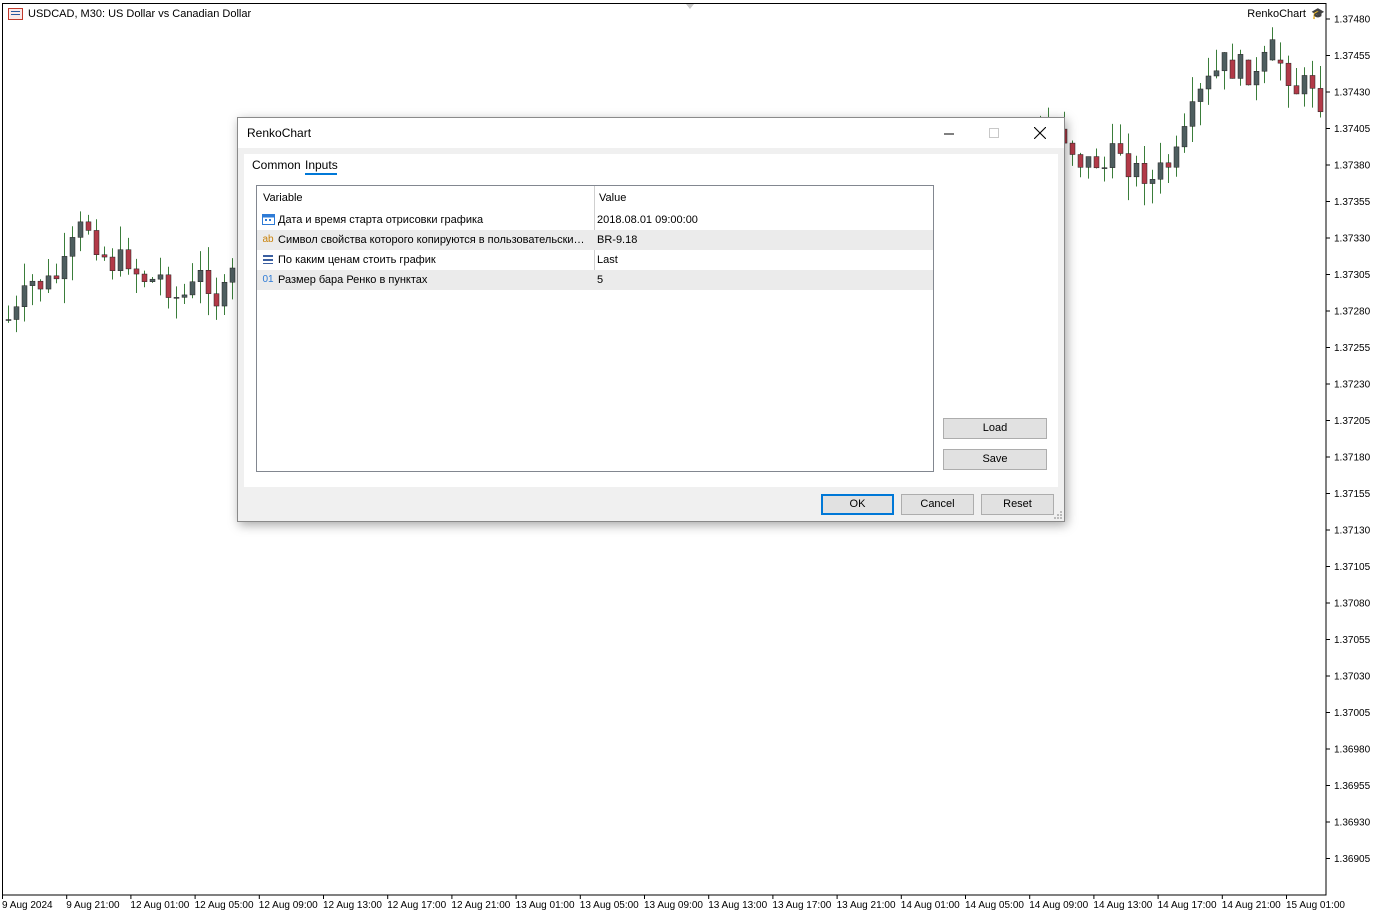 The image size is (1377, 918). I want to click on table-row: По каким ценам стоить график Last, so click(595, 260).